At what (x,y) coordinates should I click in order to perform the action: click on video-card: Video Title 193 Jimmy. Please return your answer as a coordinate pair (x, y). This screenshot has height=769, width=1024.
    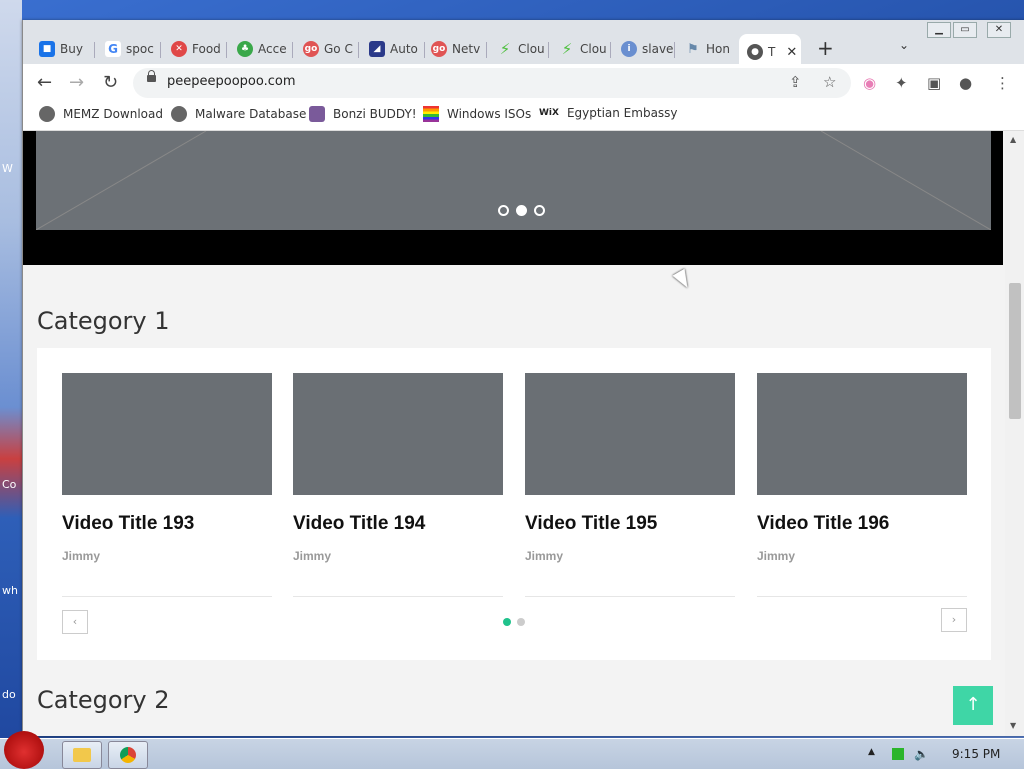
    Looking at the image, I should click on (167, 485).